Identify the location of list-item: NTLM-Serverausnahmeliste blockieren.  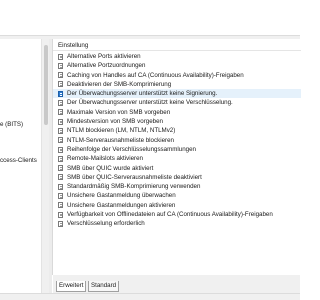
(177, 140).